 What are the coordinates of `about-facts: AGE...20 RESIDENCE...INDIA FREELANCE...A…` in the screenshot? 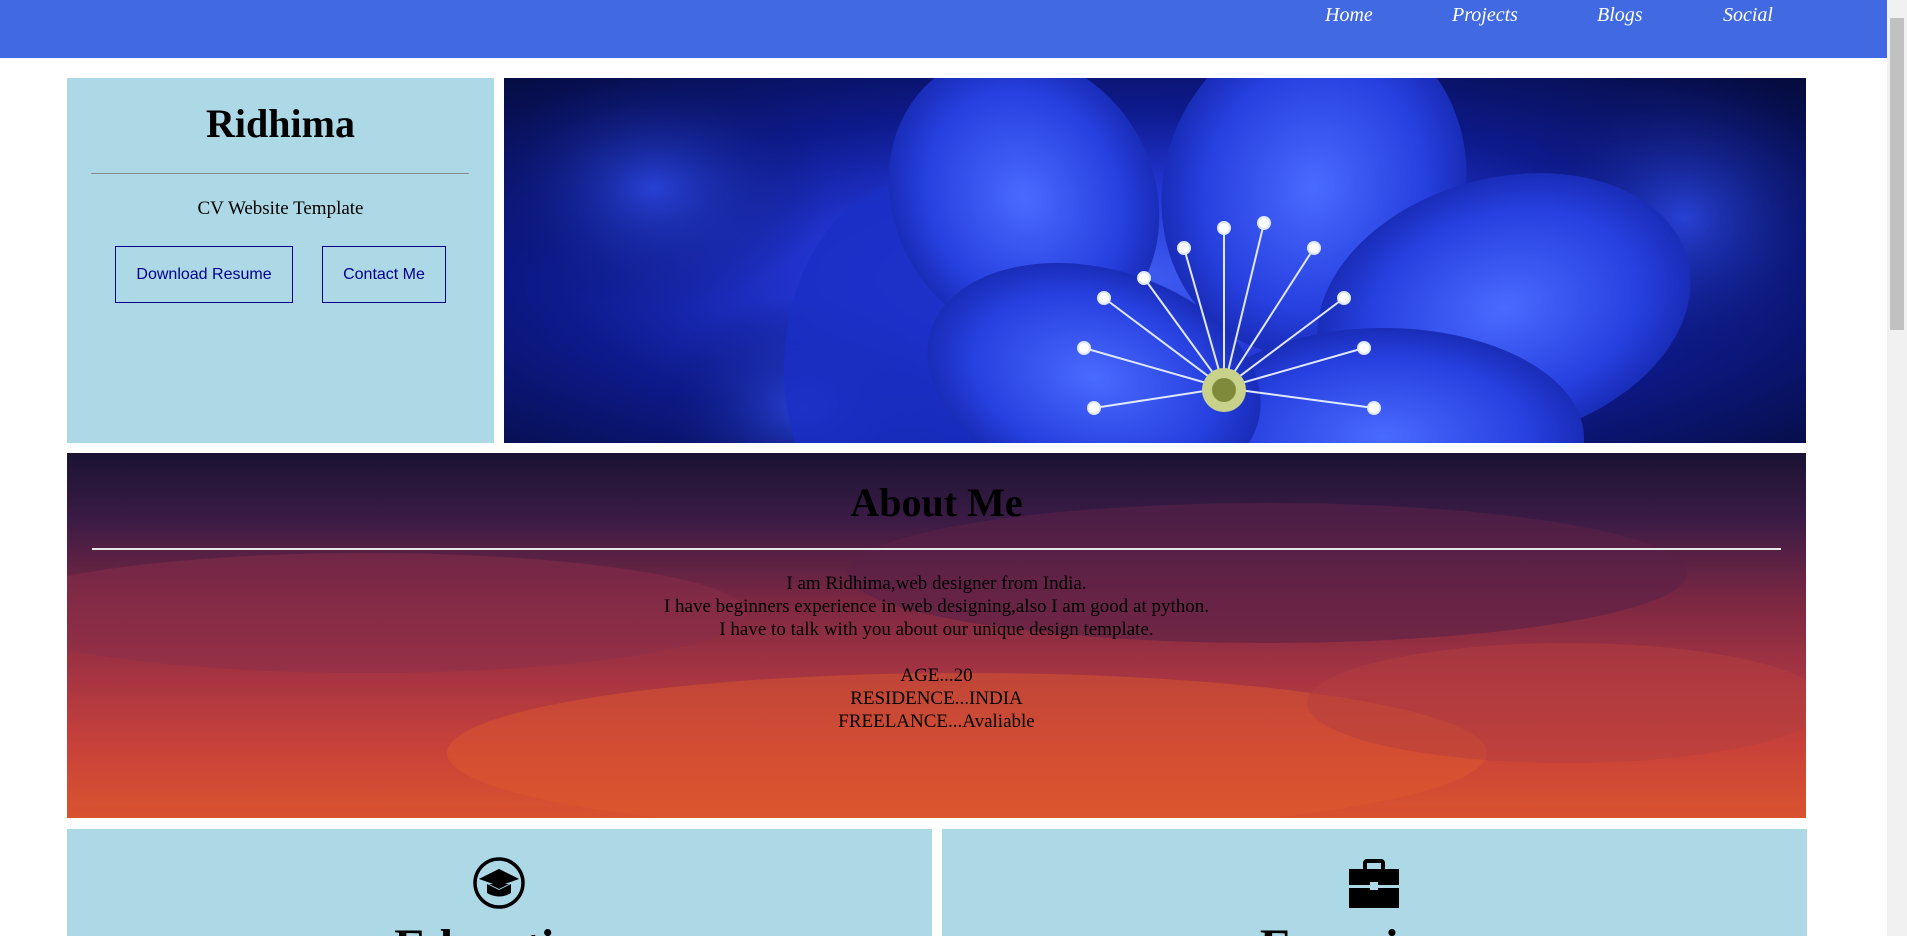 It's located at (936, 698).